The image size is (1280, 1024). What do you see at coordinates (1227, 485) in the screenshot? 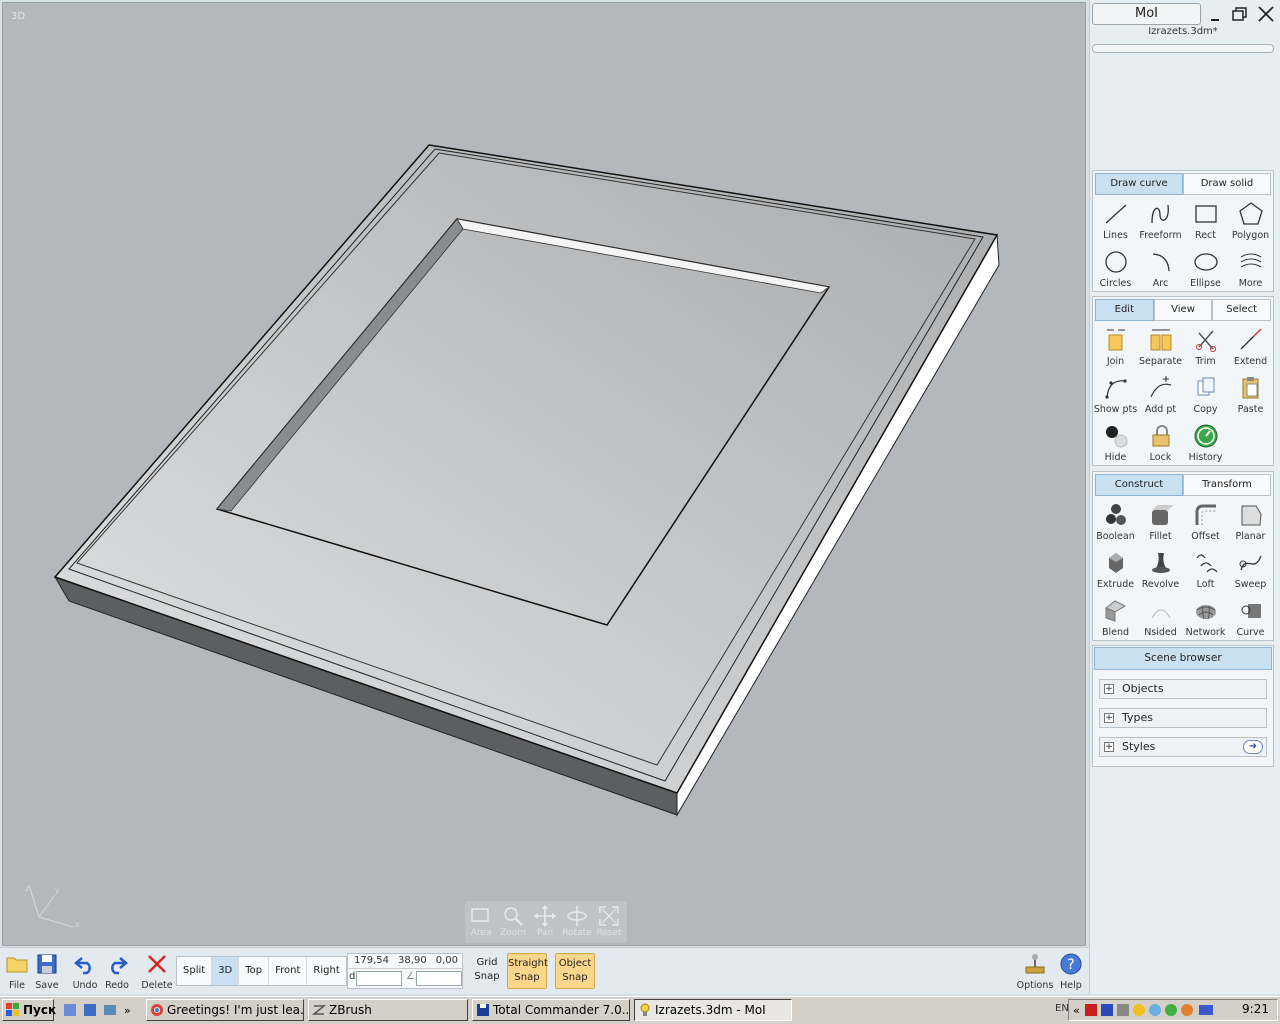
I see `tab-transform: Transform` at bounding box center [1227, 485].